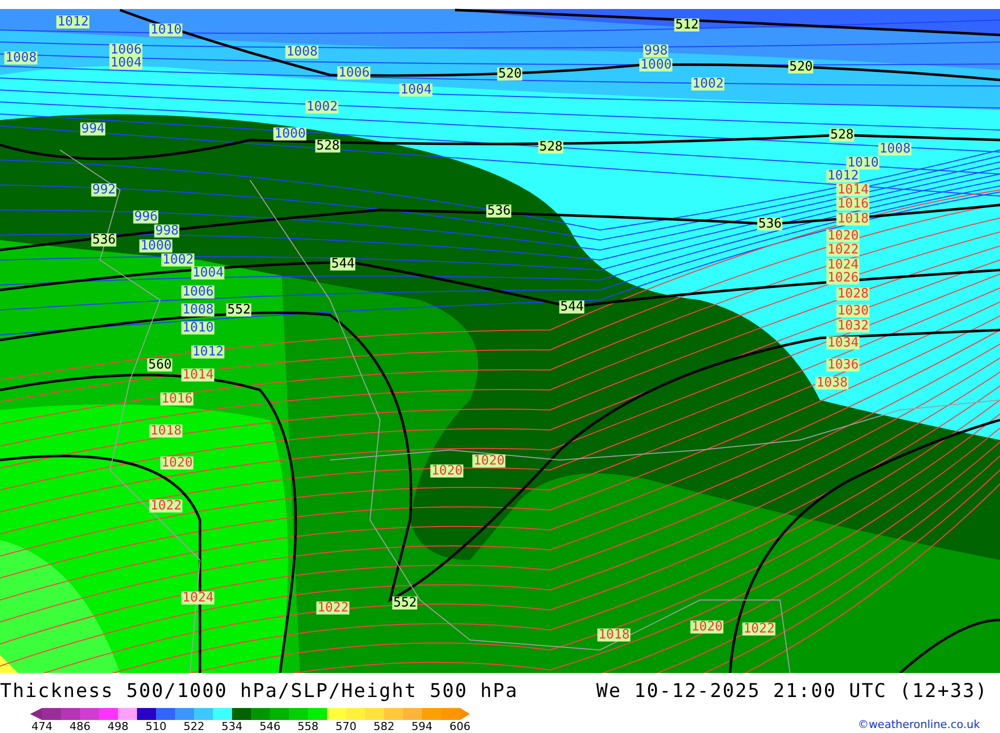  I want to click on legend-tick-label: 594, so click(422, 726).